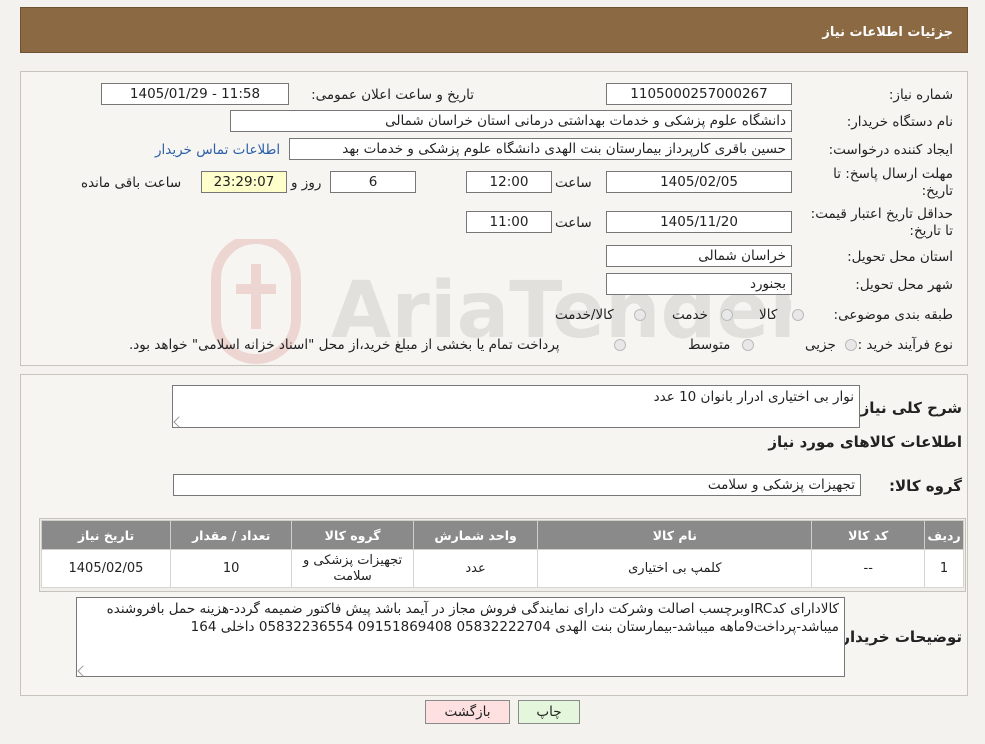 This screenshot has width=985, height=744. Describe the element at coordinates (509, 222) in the screenshot. I see `price-validity-time: 11:00` at that location.